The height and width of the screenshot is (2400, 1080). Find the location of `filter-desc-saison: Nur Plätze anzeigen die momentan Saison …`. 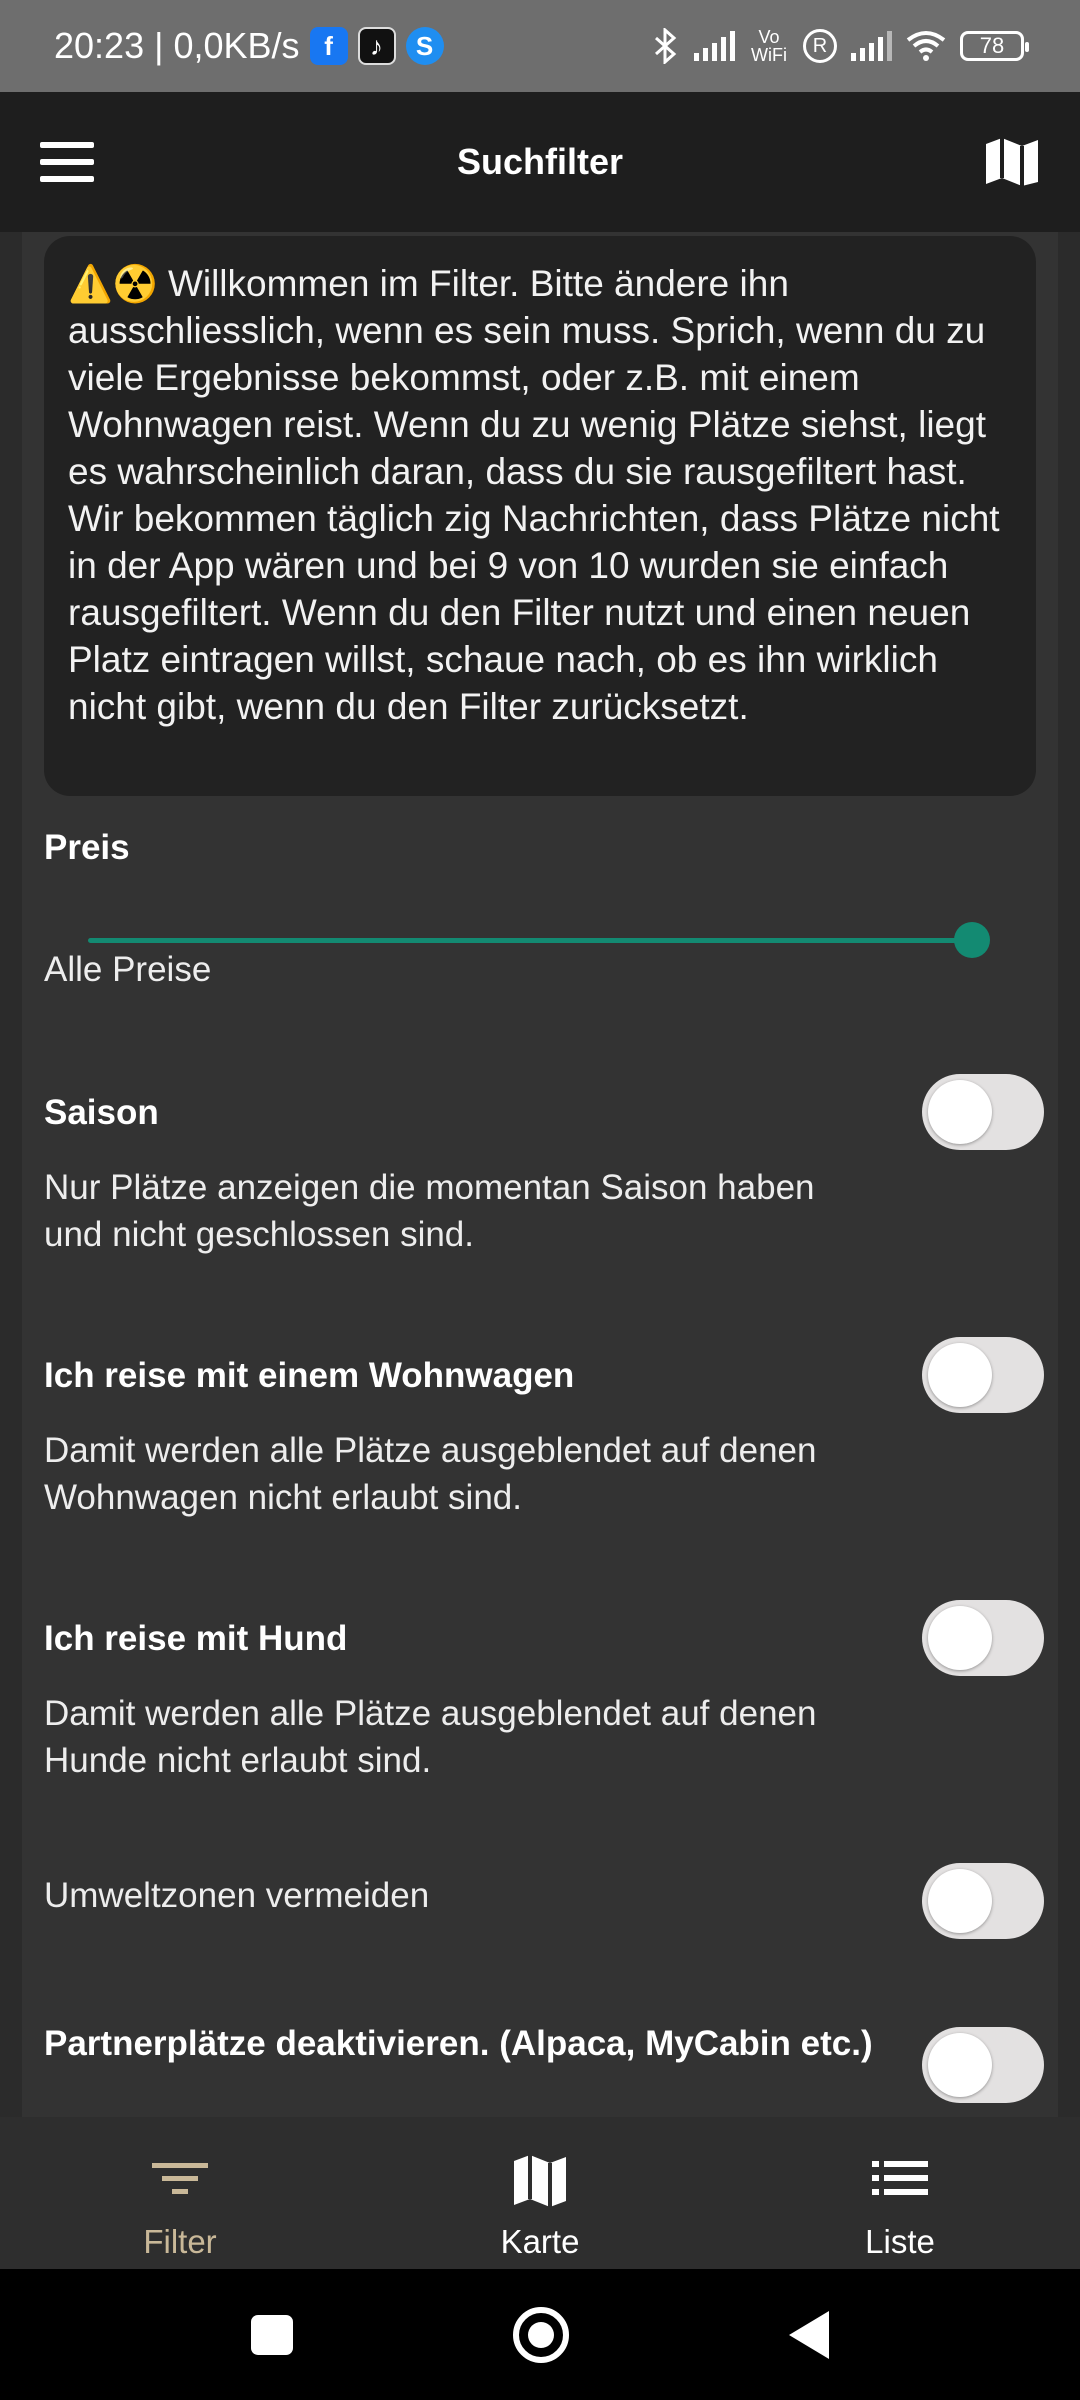

filter-desc-saison: Nur Plätze anzeigen die momentan Saison … is located at coordinates (429, 1211).